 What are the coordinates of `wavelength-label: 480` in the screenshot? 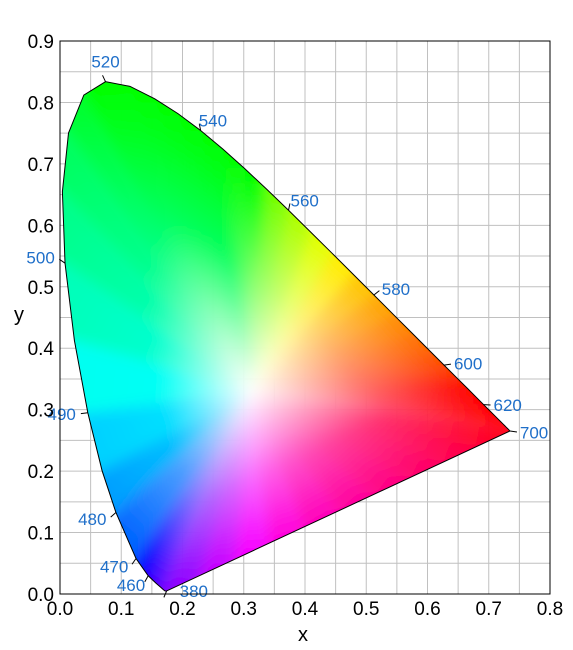 It's located at (92, 519).